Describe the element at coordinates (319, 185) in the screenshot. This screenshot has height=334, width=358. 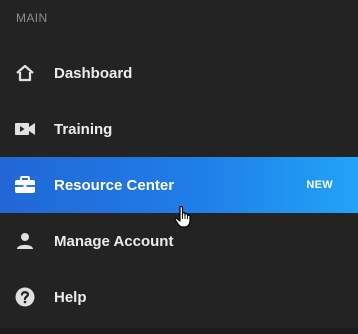
I see `new-badge: NEW` at that location.